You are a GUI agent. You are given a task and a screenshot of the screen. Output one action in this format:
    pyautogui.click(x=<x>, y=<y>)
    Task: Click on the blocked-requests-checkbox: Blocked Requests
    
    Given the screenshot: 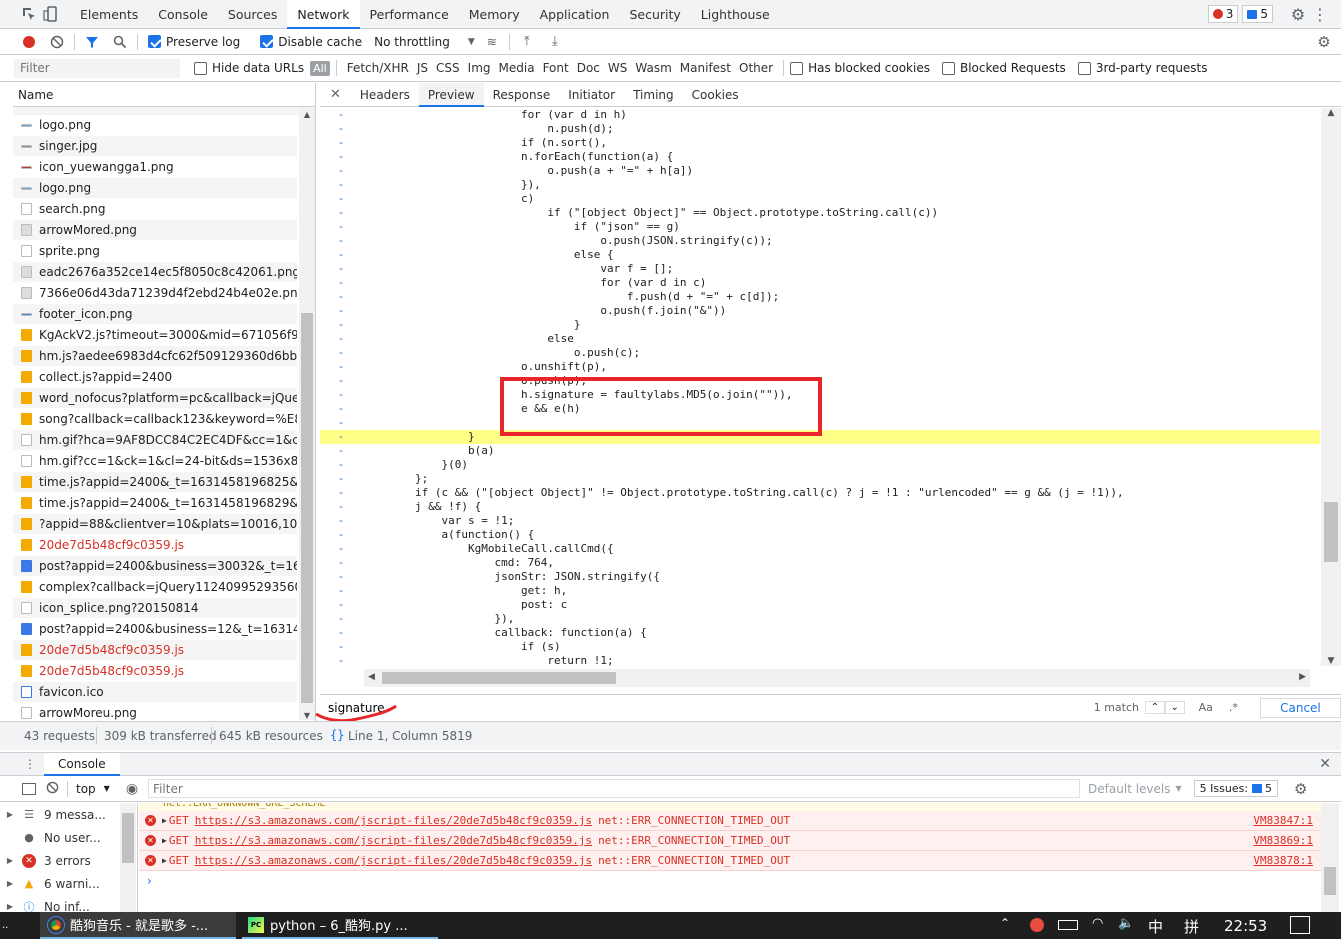 What is the action you would take?
    pyautogui.click(x=1003, y=68)
    